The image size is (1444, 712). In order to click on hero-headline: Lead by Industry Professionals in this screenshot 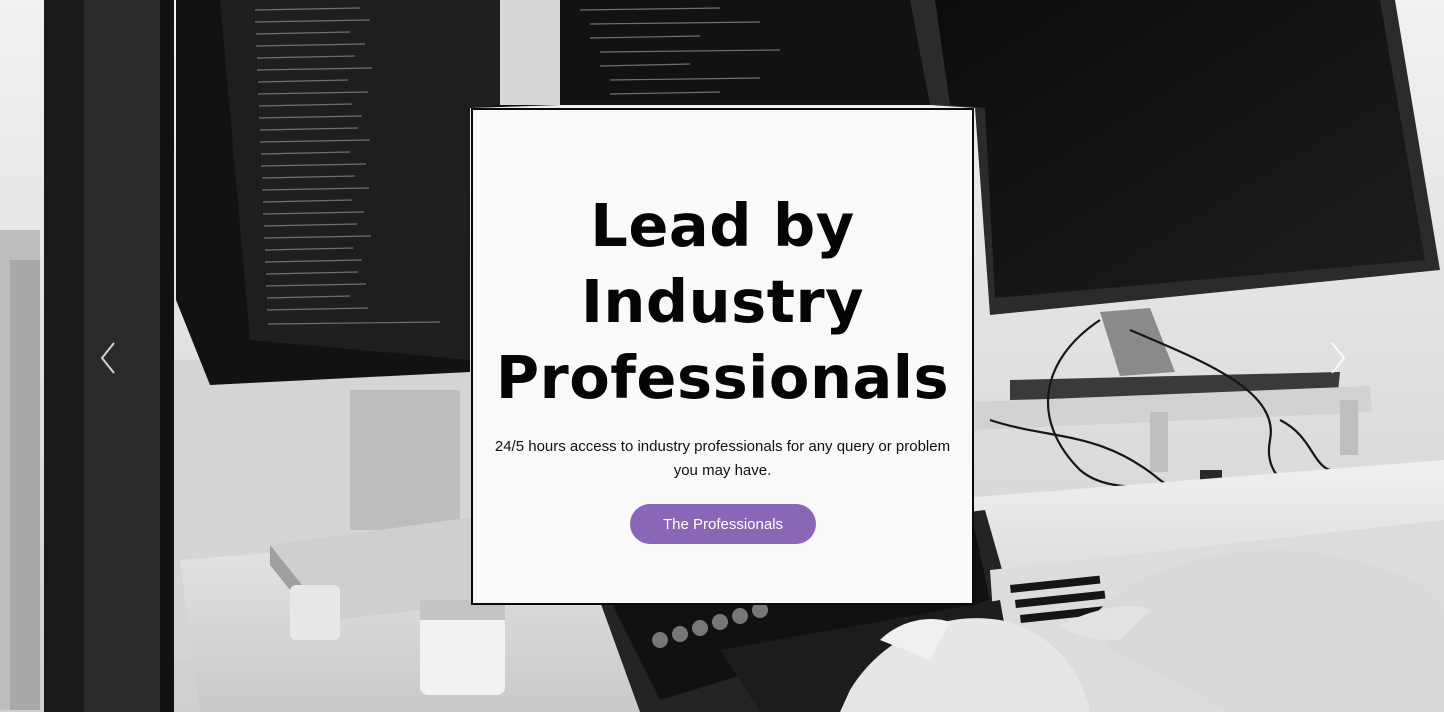, I will do `click(722, 302)`.